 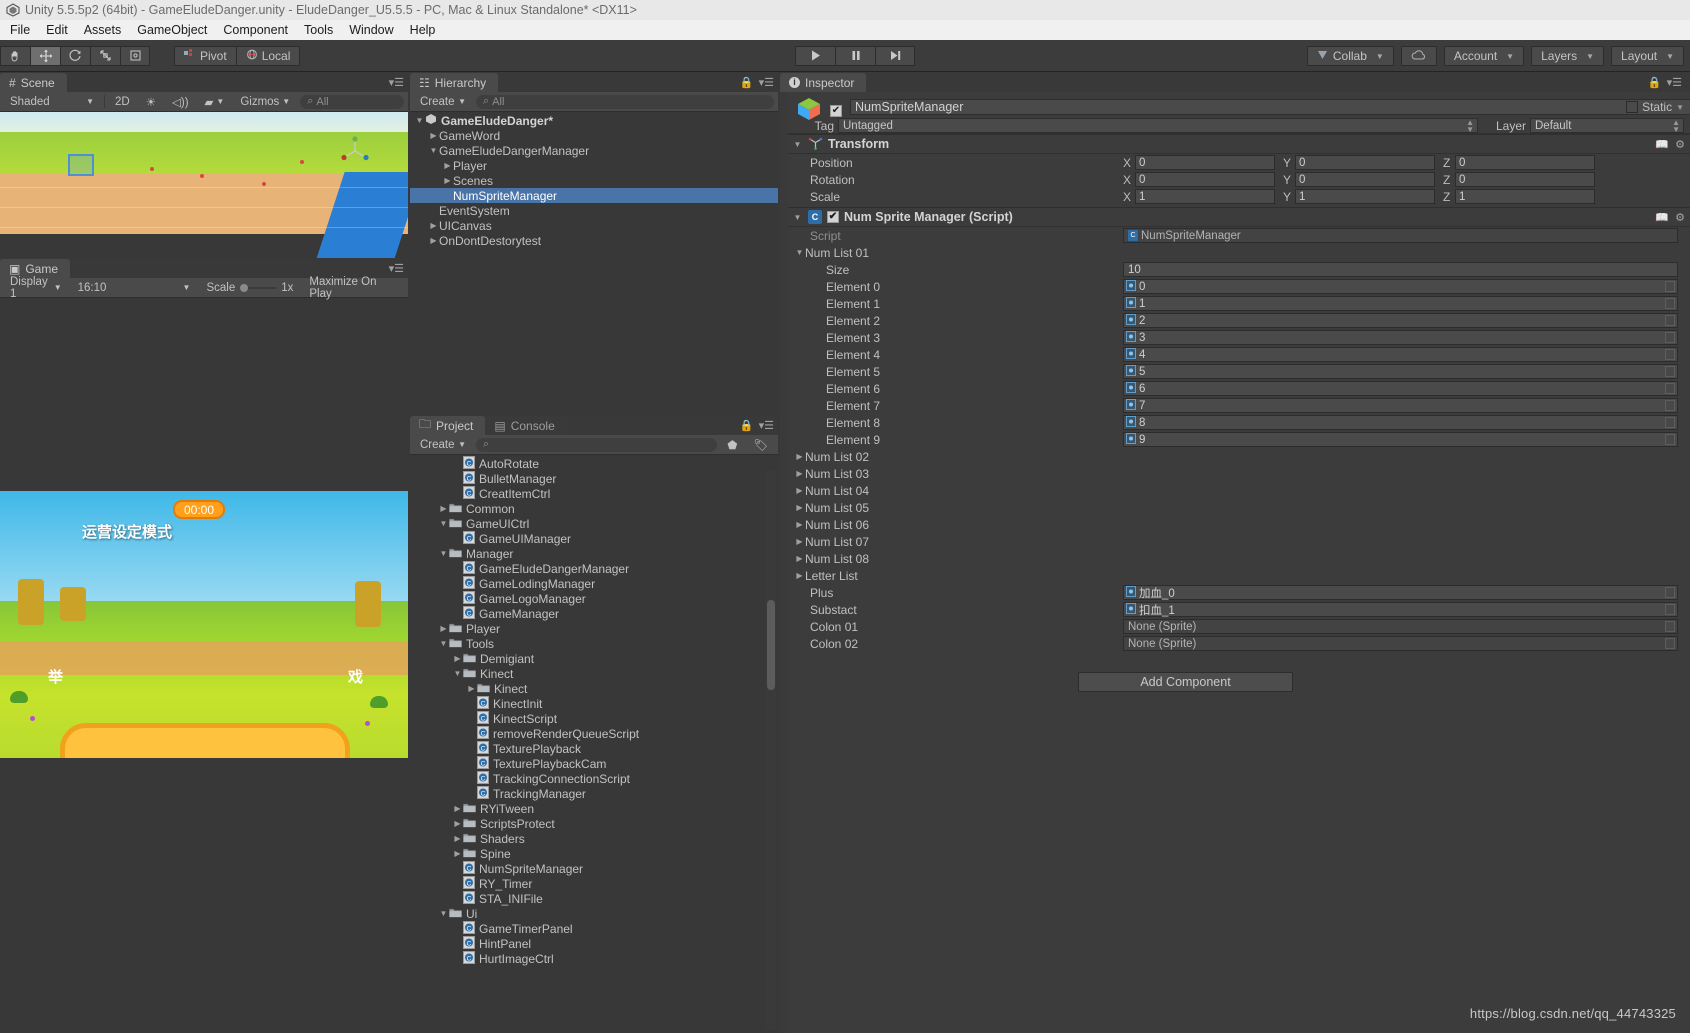 I want to click on project-item-shaders: ▶ Shaders, so click(x=594, y=838).